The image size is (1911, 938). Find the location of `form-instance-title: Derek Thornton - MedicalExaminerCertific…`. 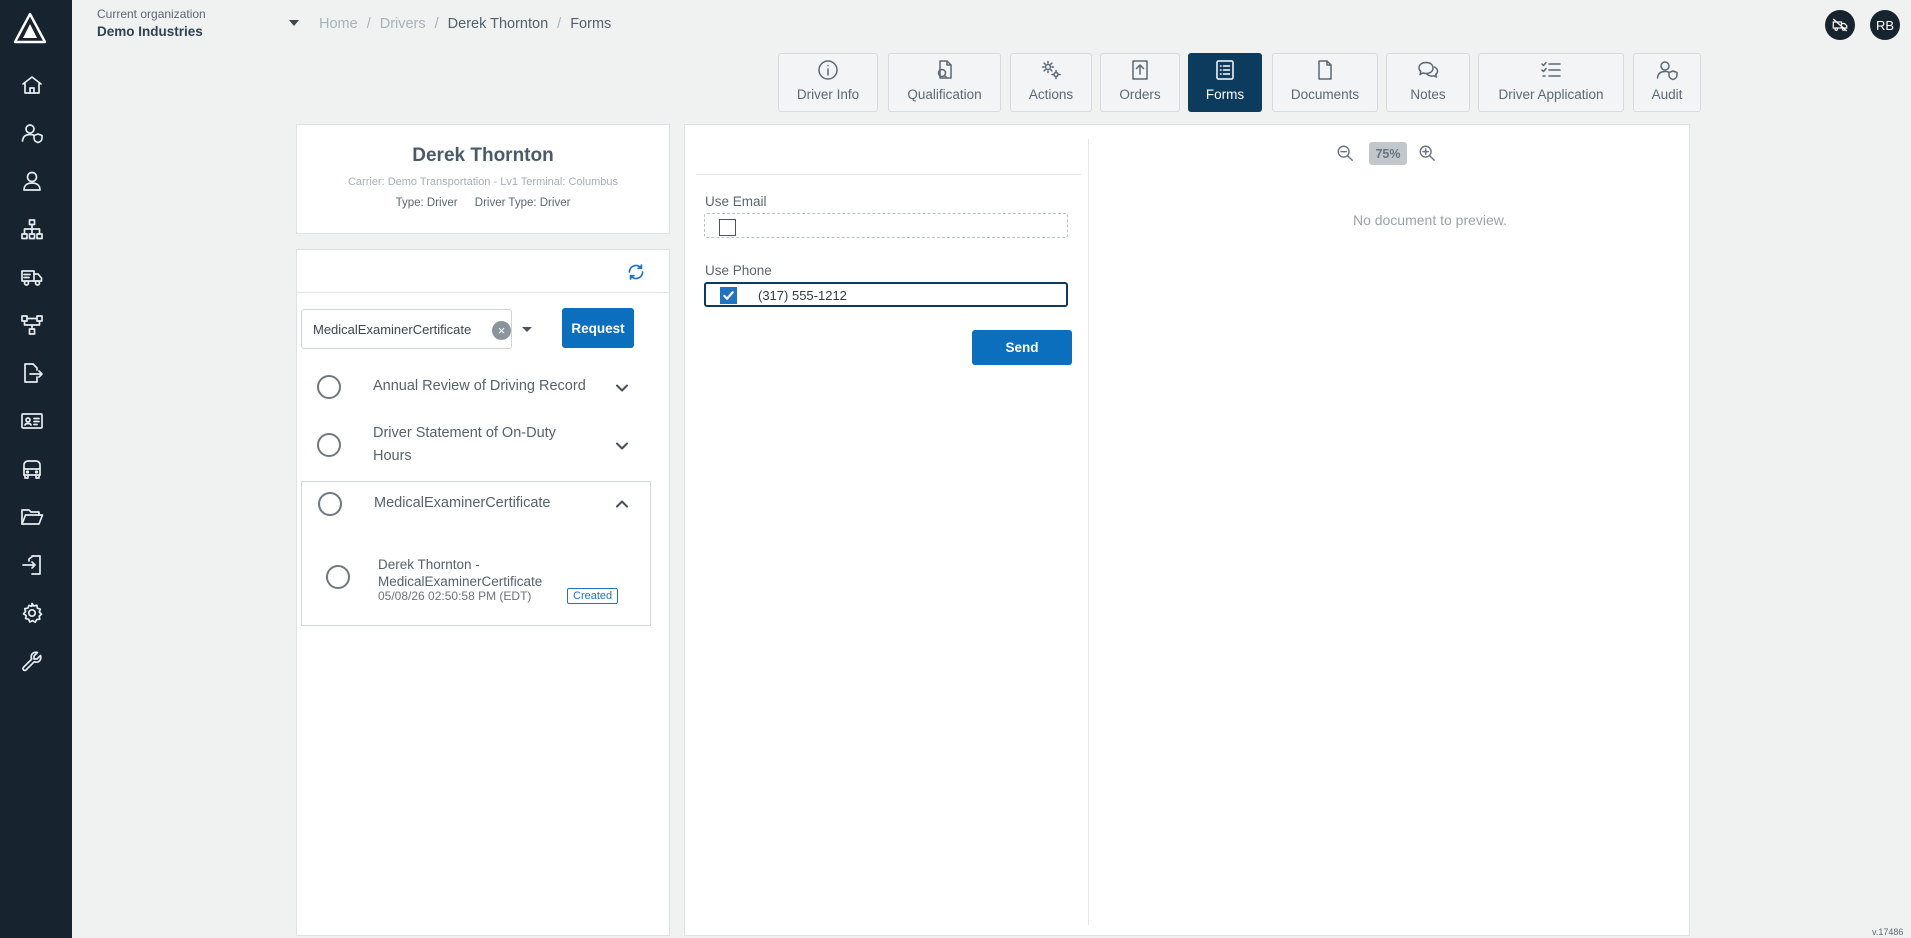

form-instance-title: Derek Thornton - MedicalExaminerCertific… is located at coordinates (473, 573).